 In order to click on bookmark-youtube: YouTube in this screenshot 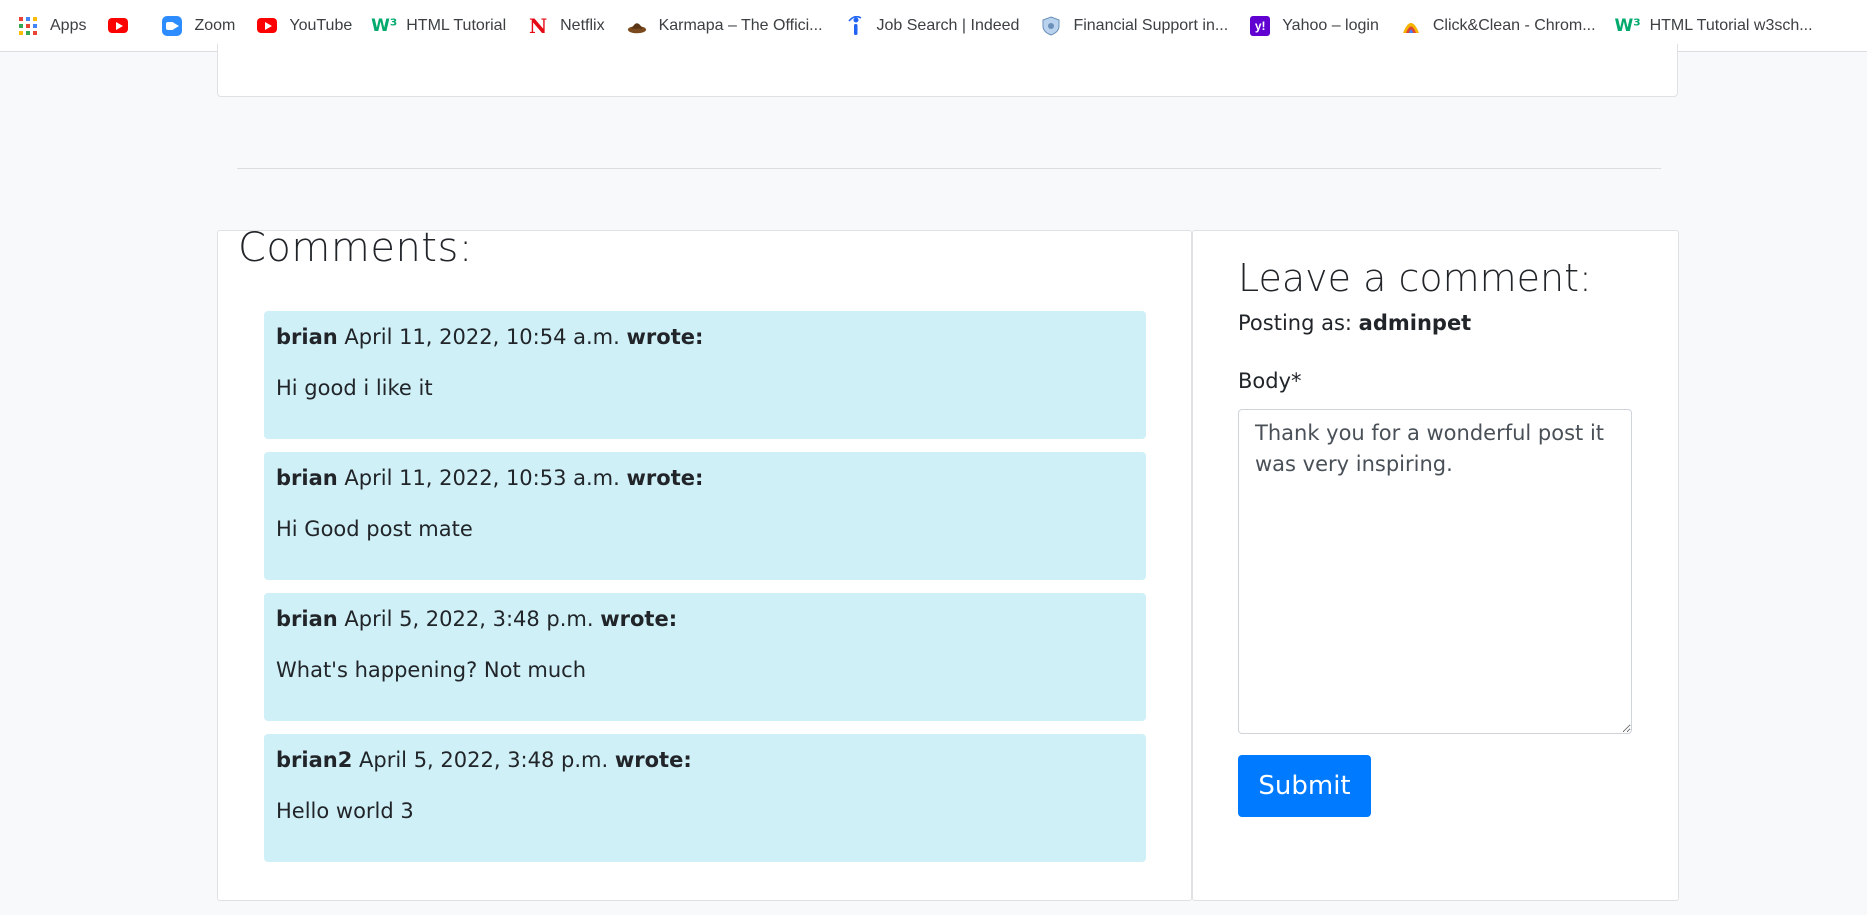, I will do `click(304, 26)`.